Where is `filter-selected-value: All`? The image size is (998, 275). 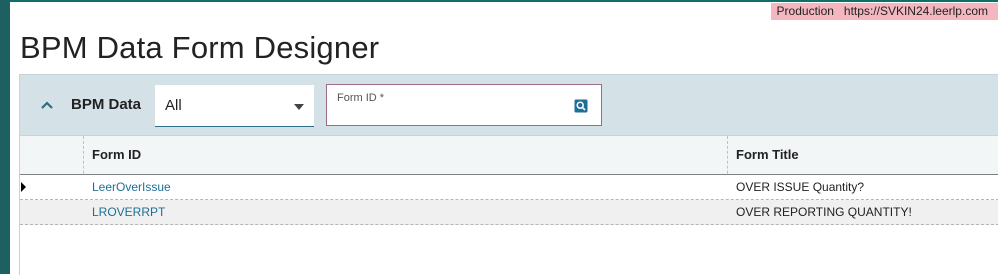 filter-selected-value: All is located at coordinates (173, 105).